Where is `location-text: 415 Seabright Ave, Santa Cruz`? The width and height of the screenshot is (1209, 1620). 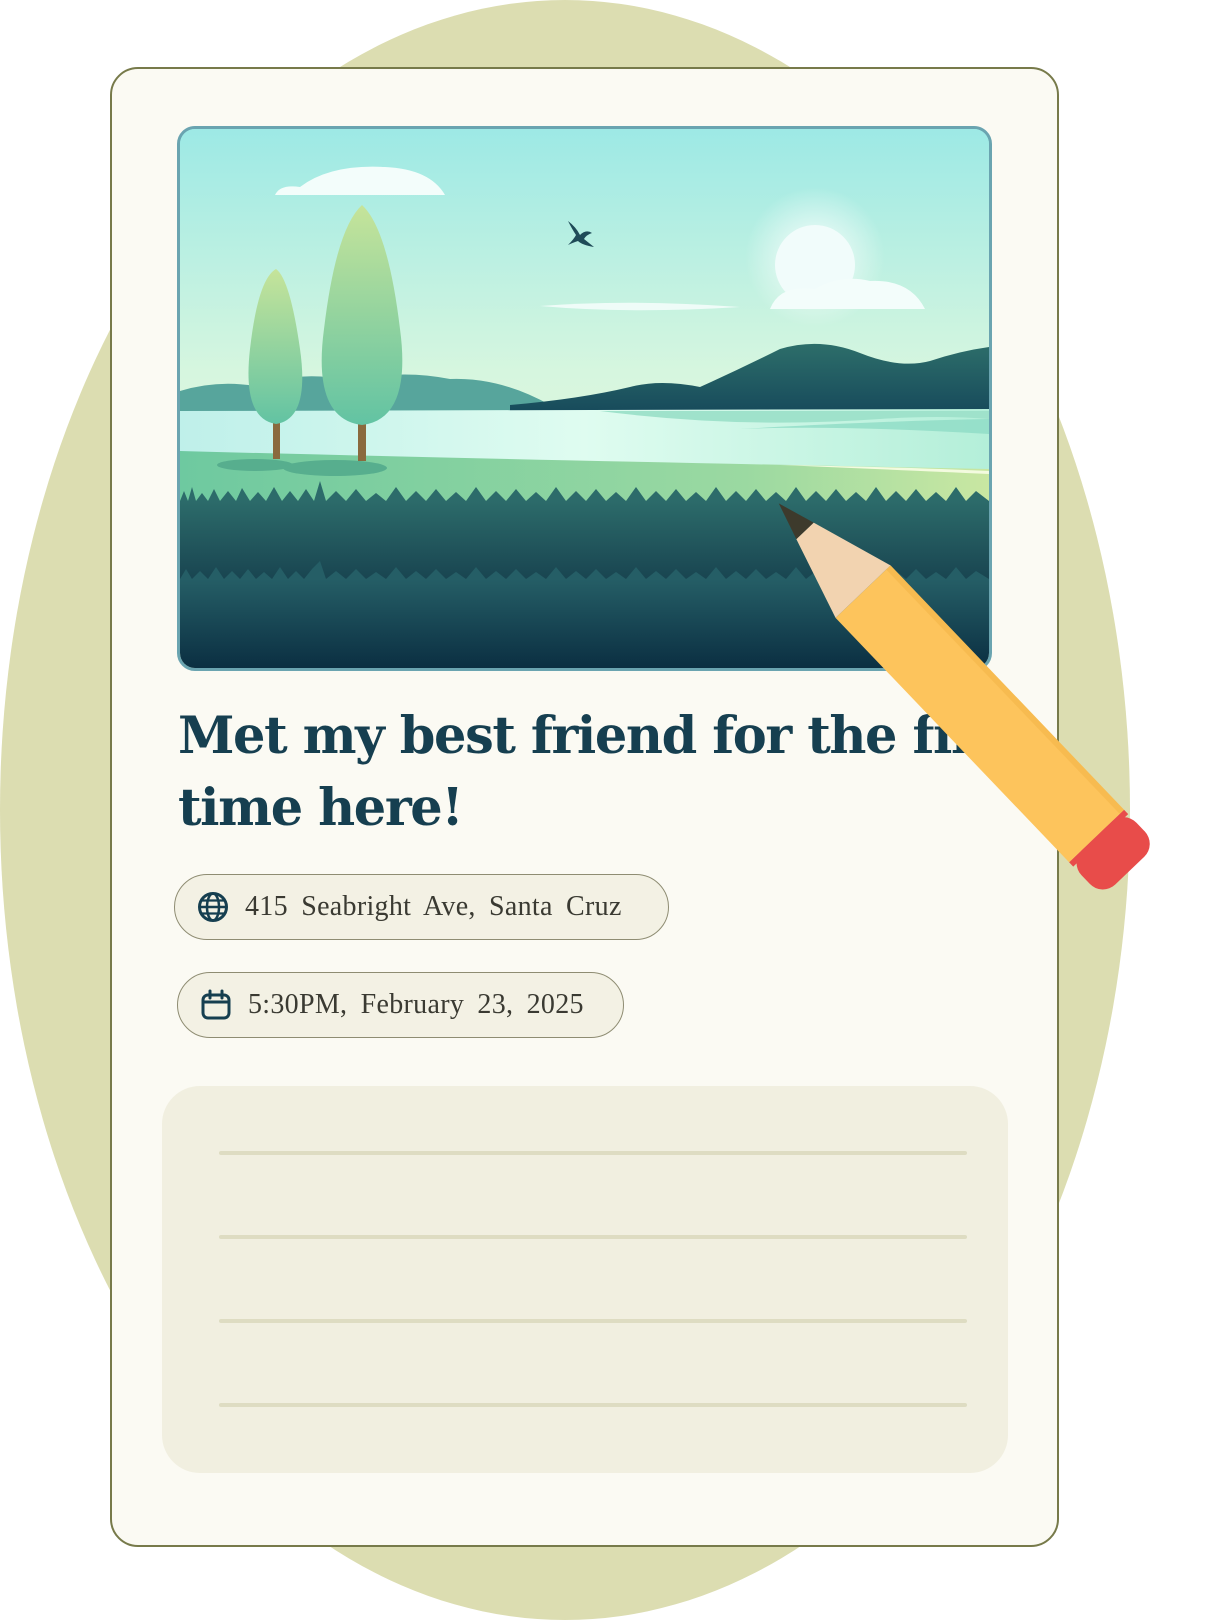
location-text: 415 Seabright Ave, Santa Cruz is located at coordinates (433, 906).